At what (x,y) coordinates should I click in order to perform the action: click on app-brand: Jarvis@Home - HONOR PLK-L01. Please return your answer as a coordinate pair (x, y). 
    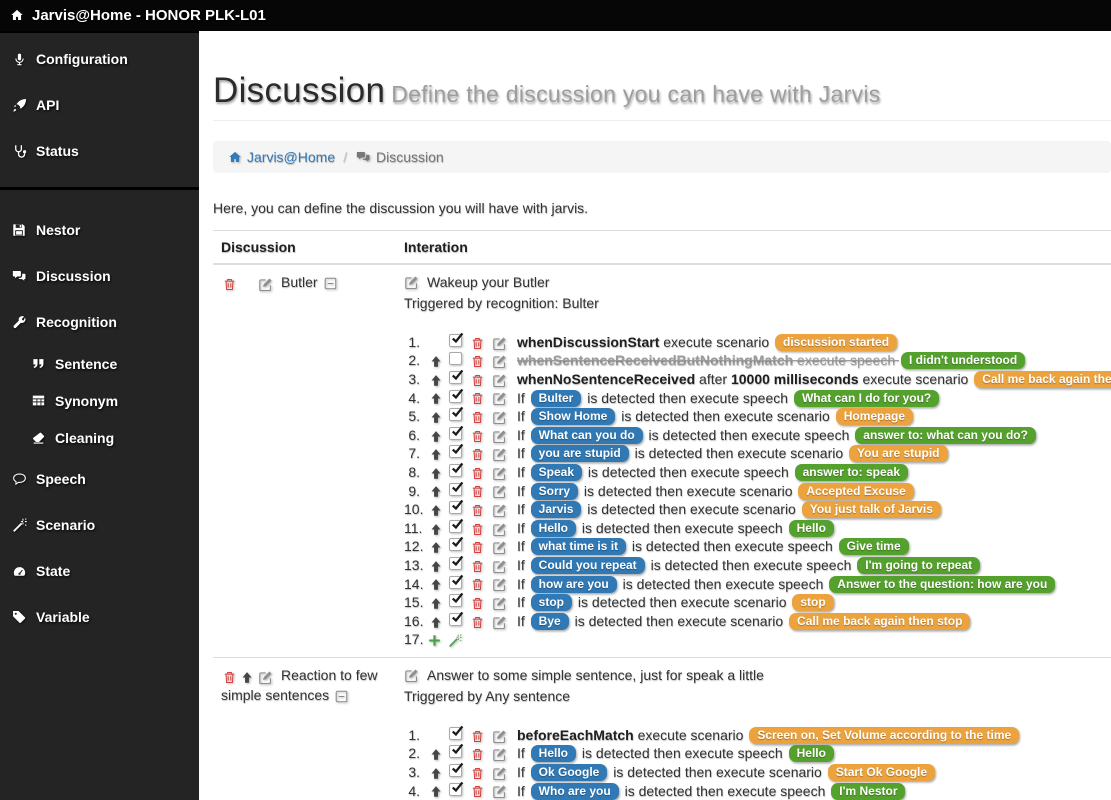
    Looking at the image, I should click on (138, 15).